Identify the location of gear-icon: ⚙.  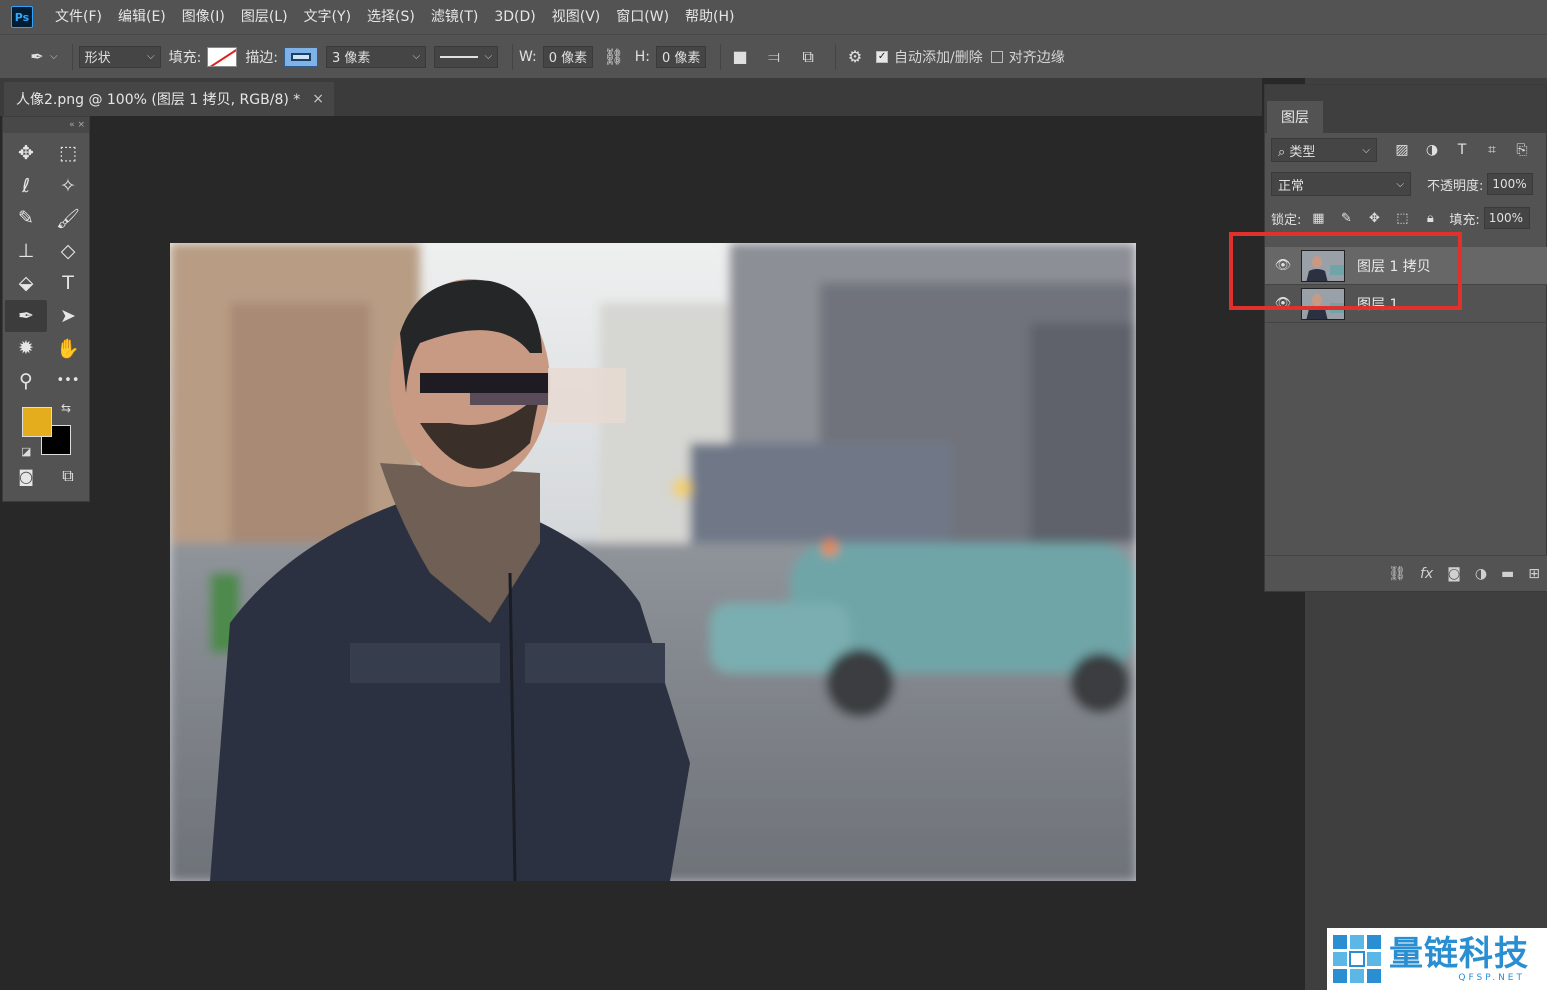
(855, 57).